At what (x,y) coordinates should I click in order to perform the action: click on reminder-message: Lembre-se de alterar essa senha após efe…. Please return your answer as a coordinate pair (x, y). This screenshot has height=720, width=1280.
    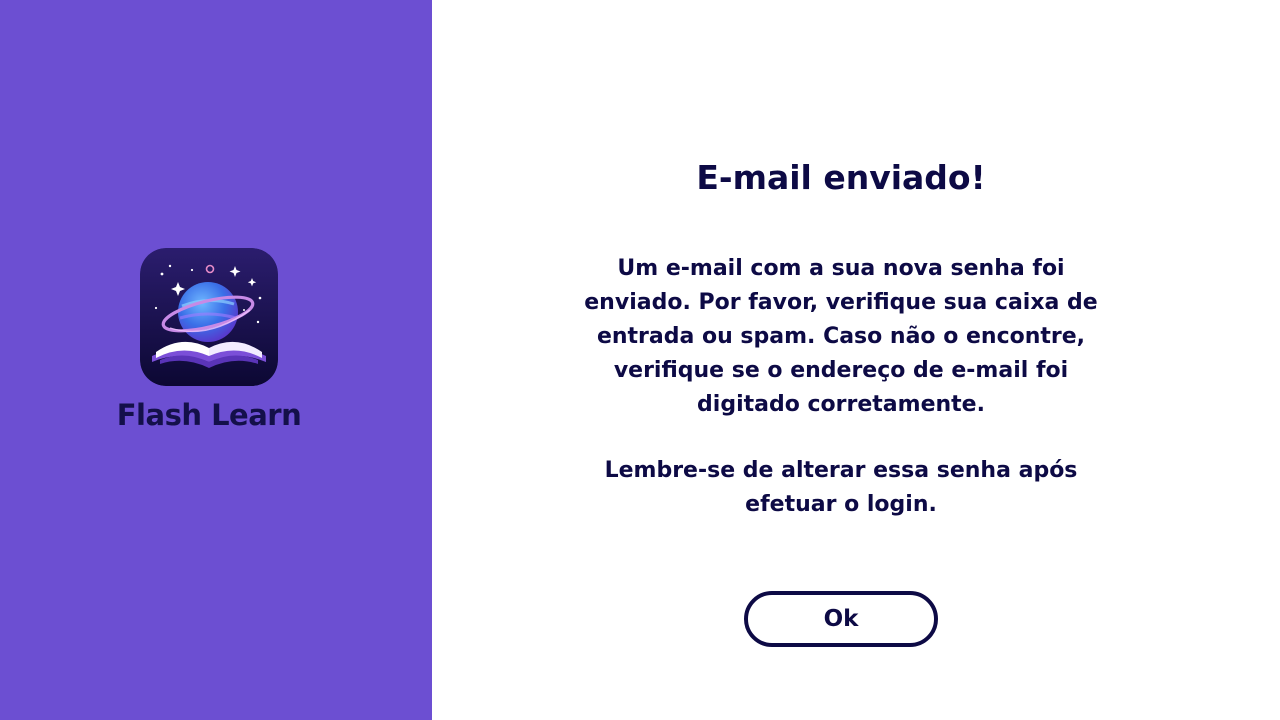
    Looking at the image, I should click on (841, 487).